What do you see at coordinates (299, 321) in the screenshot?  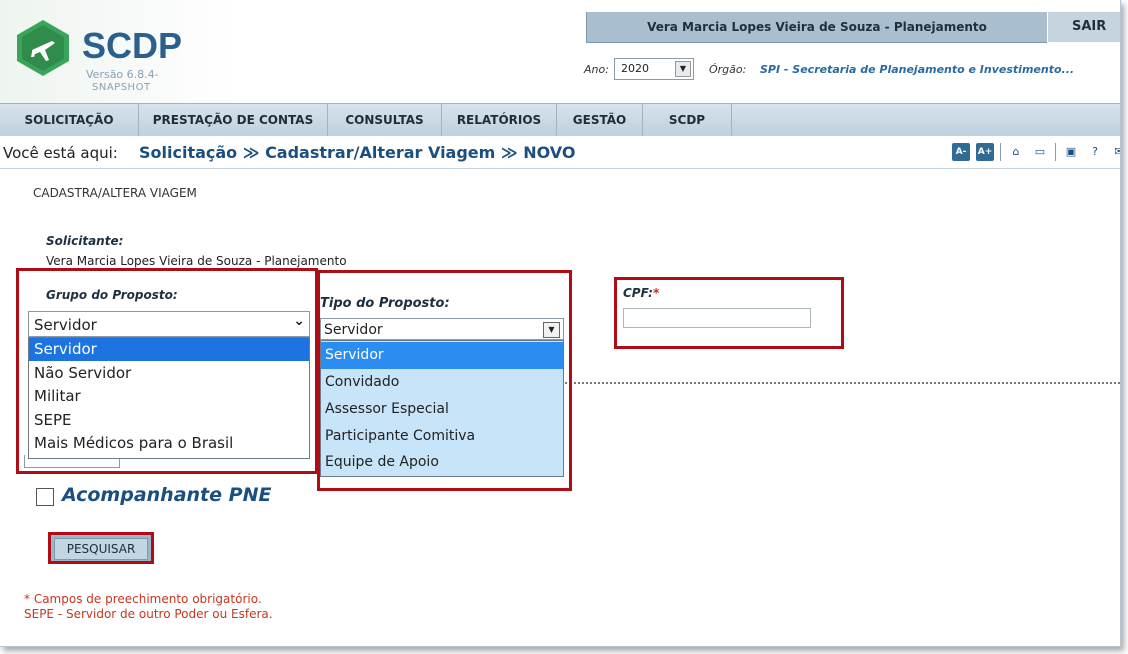 I see `chevron-down-icon: ⌄` at bounding box center [299, 321].